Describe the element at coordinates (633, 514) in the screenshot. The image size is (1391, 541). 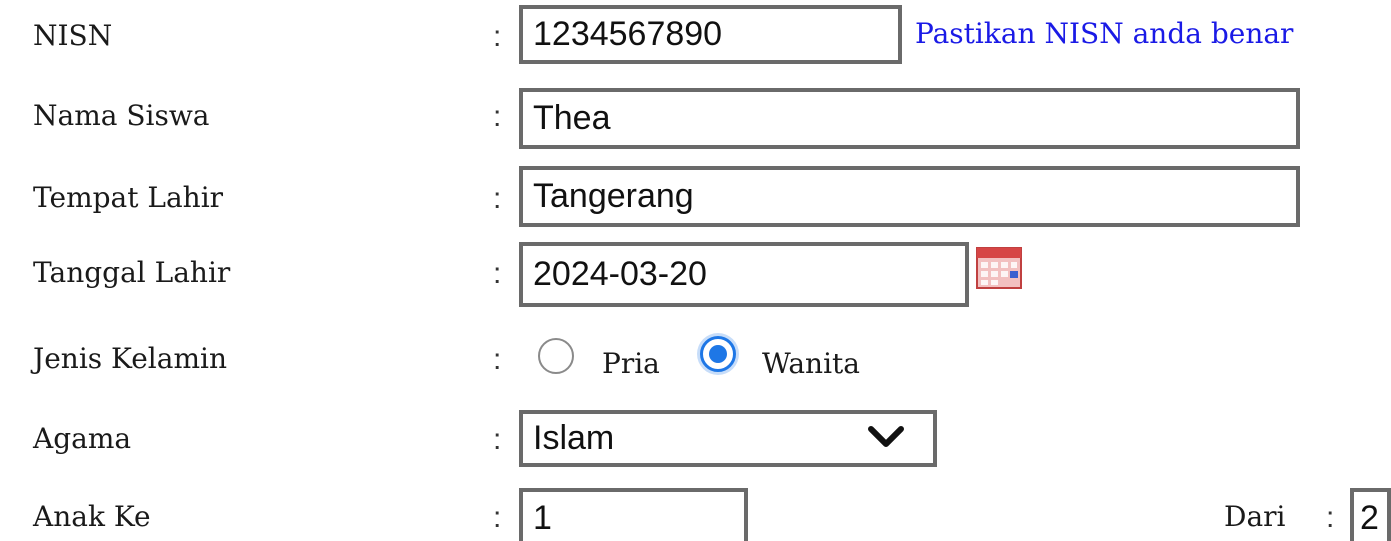
I see `anak-ke-input: 1` at that location.